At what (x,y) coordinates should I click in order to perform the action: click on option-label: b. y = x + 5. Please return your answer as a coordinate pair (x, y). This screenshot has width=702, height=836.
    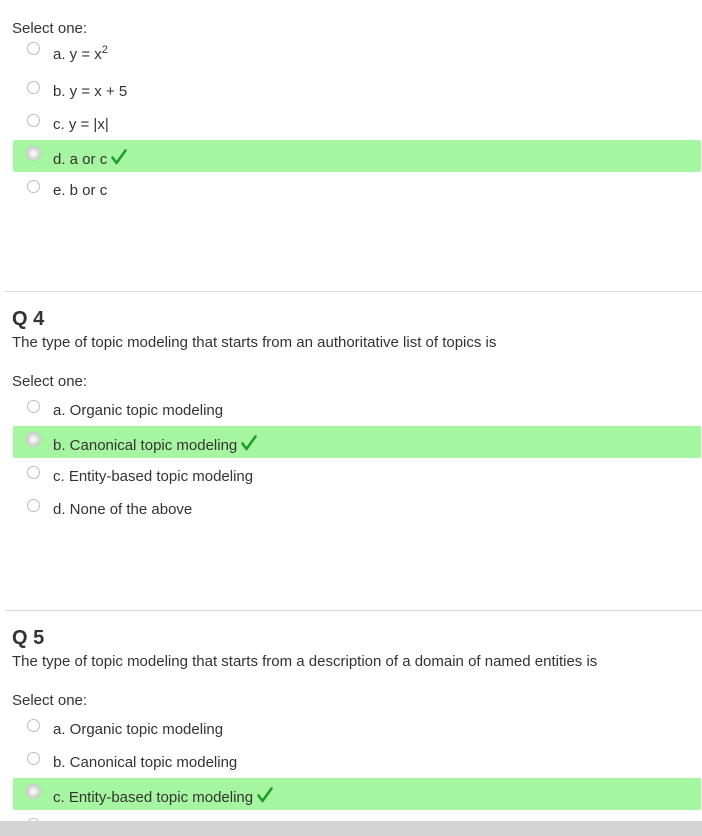
    Looking at the image, I should click on (90, 91).